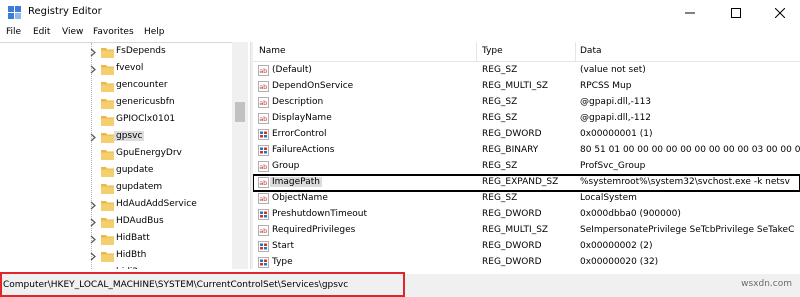 The width and height of the screenshot is (800, 297). Describe the element at coordinates (14, 12) in the screenshot. I see `registry-icon` at that location.